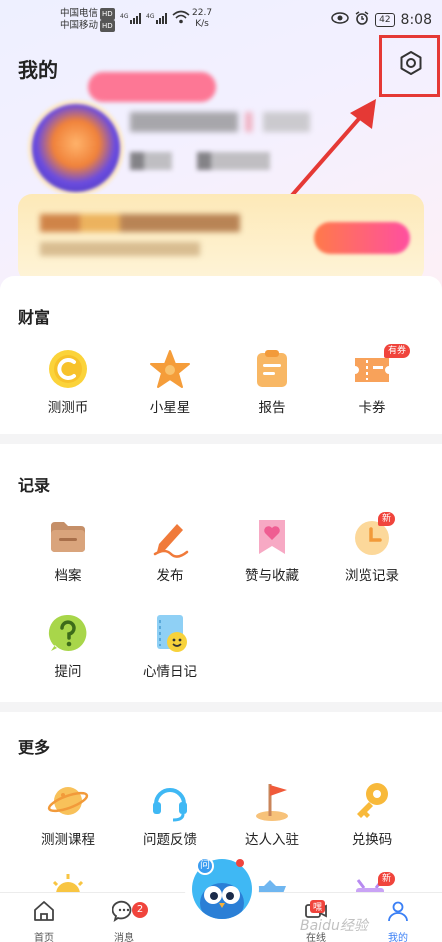 This screenshot has height=942, width=442. Describe the element at coordinates (220, 122) in the screenshot. I see `user-name` at that location.